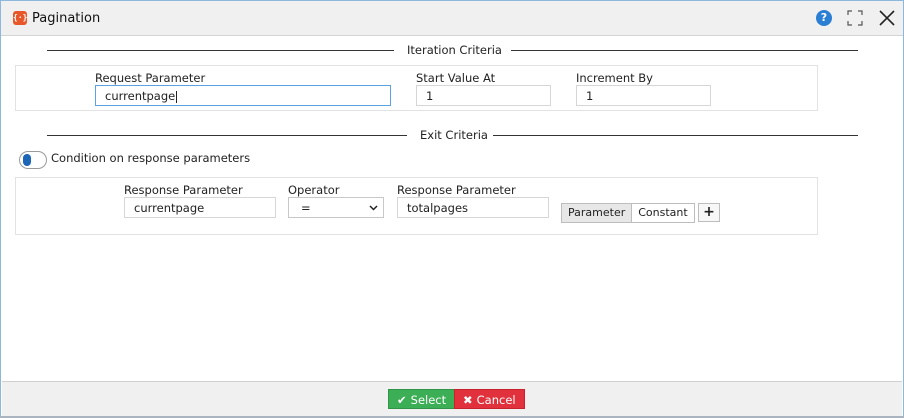 This screenshot has height=418, width=904. What do you see at coordinates (452, 18) in the screenshot?
I see `title-bar: {·} Pagination ?` at bounding box center [452, 18].